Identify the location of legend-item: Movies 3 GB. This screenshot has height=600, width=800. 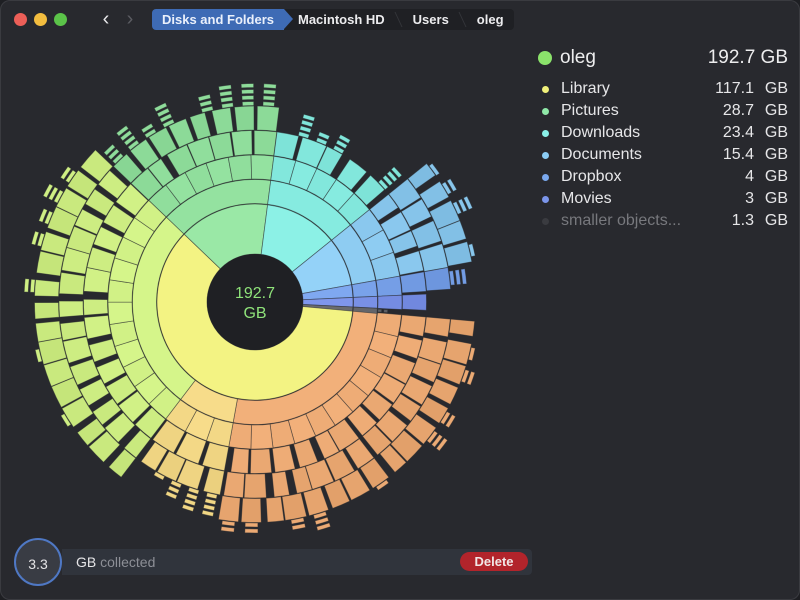
(663, 199).